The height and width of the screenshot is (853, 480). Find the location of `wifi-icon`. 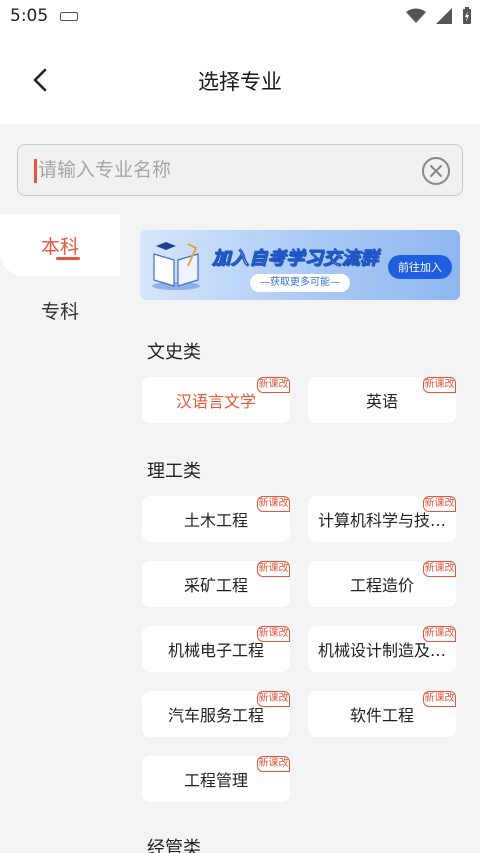

wifi-icon is located at coordinates (416, 15).